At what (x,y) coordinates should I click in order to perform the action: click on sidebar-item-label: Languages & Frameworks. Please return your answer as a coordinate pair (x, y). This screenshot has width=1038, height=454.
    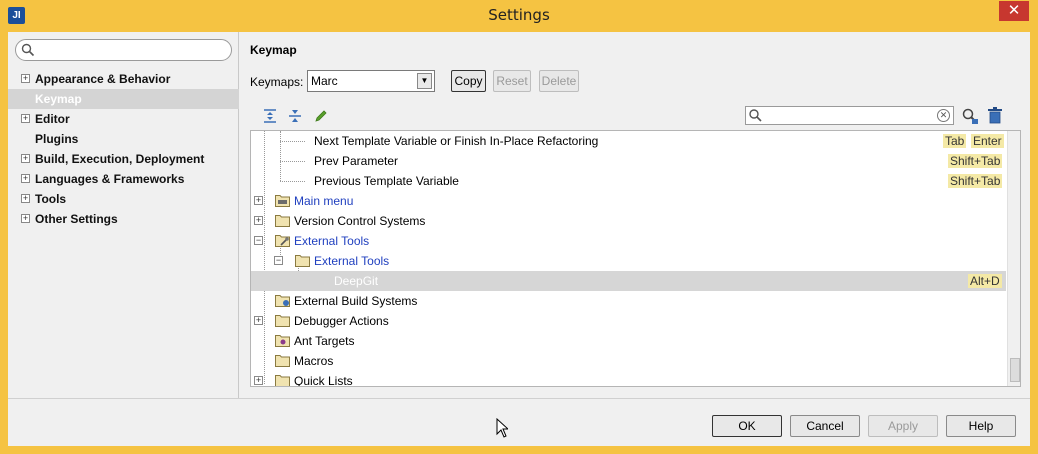
    Looking at the image, I should click on (110, 179).